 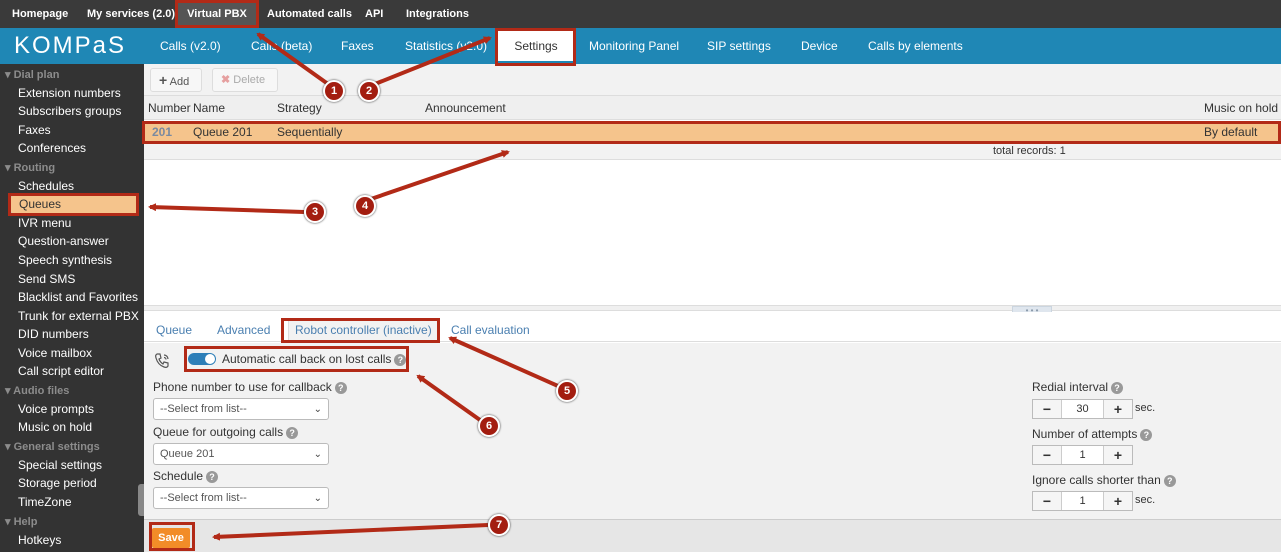 I want to click on nav-settings: Settings, so click(x=536, y=46).